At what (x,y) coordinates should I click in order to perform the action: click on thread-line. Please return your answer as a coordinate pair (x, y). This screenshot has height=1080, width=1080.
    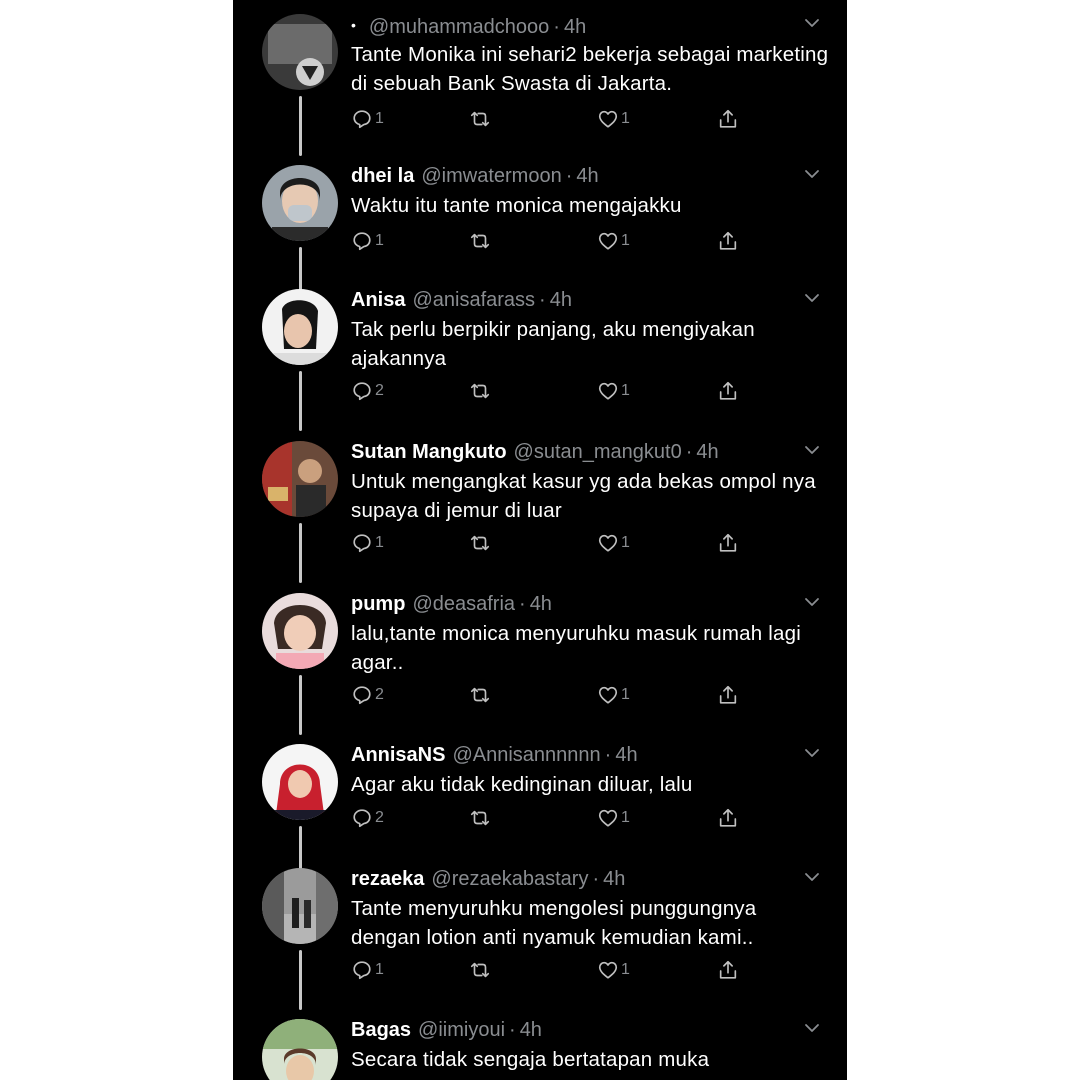
    Looking at the image, I should click on (300, 980).